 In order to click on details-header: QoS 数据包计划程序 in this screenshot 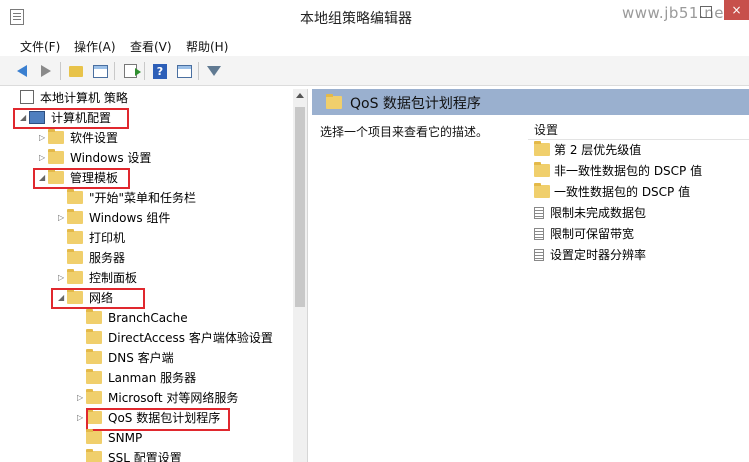, I will do `click(530, 102)`.